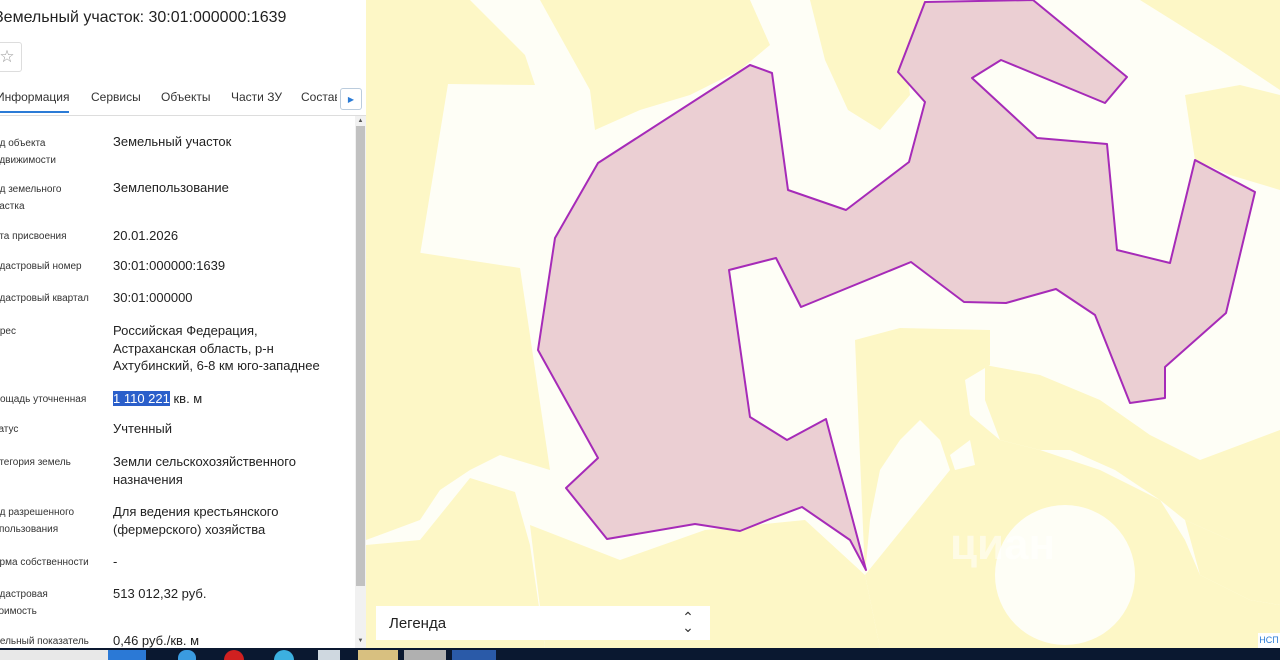 This screenshot has width=1280, height=660. Describe the element at coordinates (143, 428) in the screenshot. I see `property-value: Учтенный` at that location.